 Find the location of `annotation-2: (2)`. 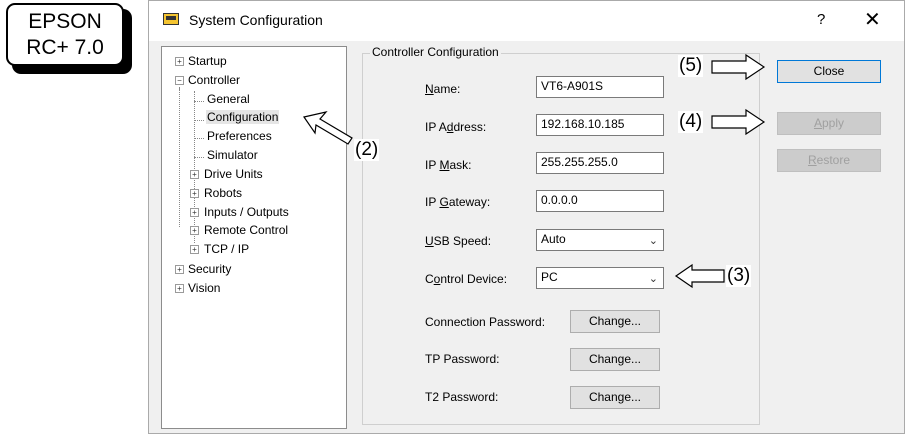

annotation-2: (2) is located at coordinates (367, 150).